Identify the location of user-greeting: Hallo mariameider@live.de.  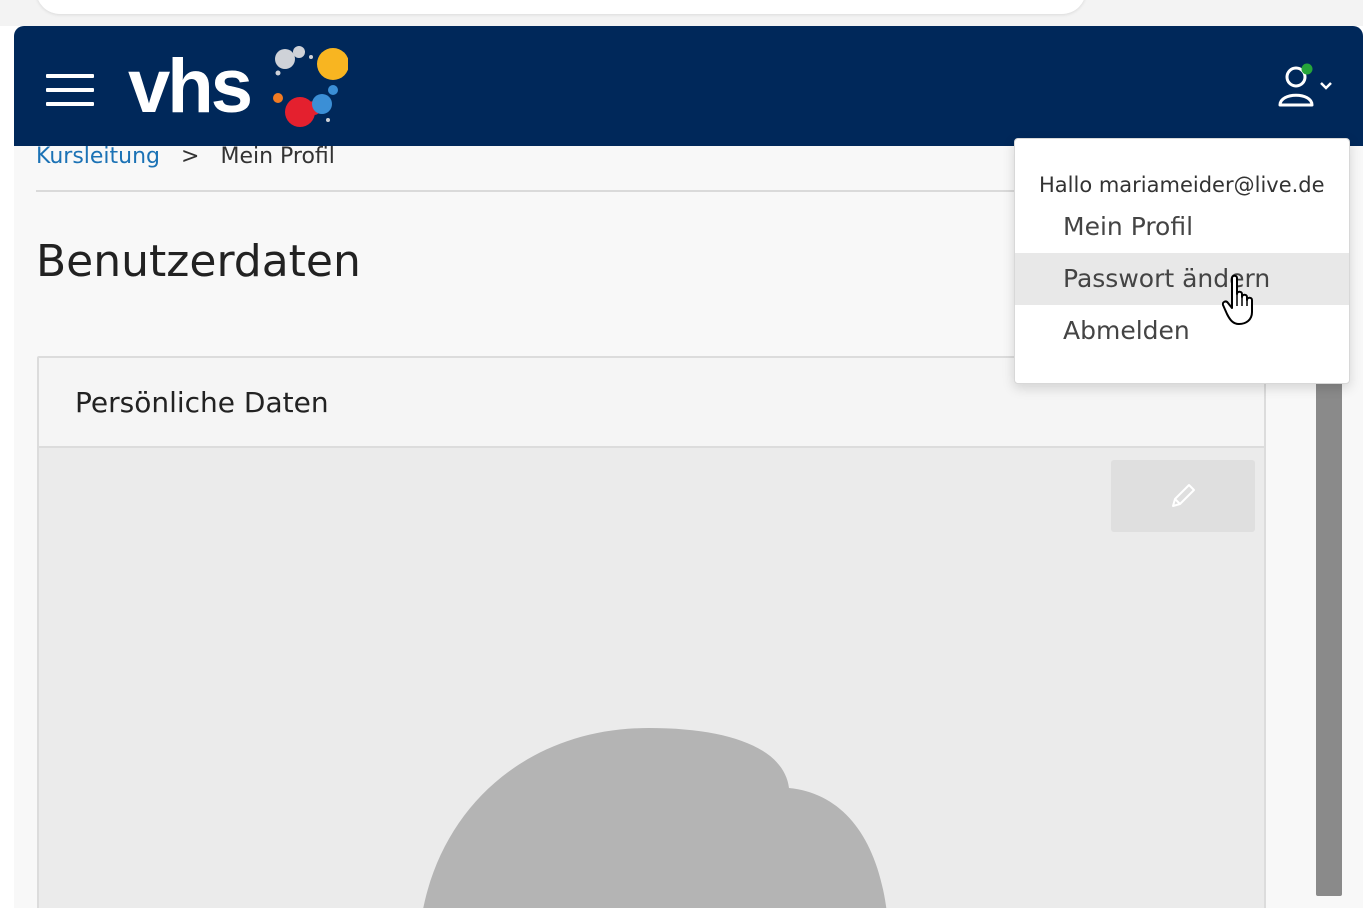
(1182, 185).